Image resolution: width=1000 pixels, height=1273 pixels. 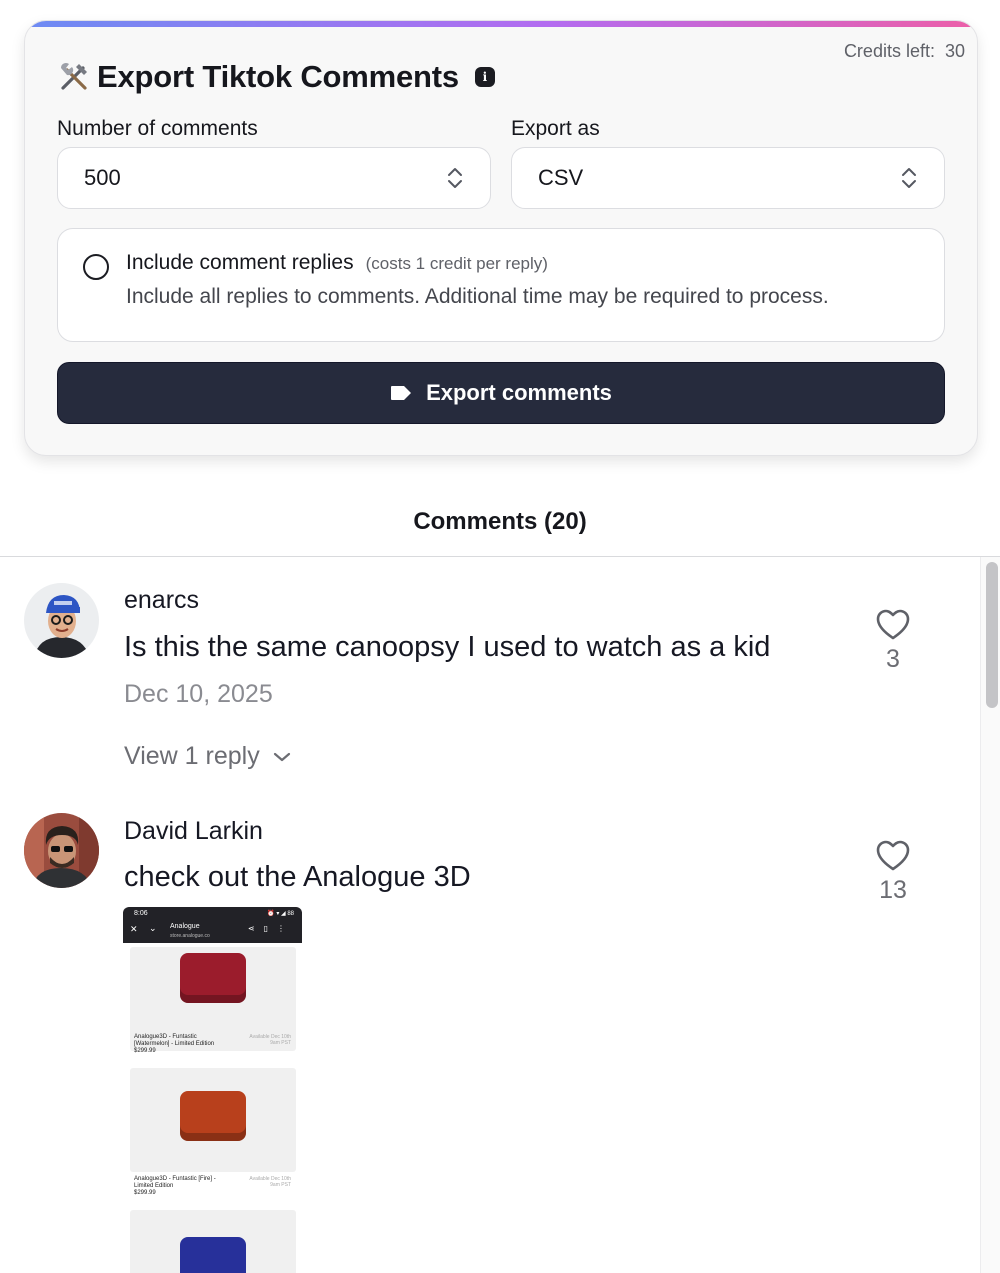 What do you see at coordinates (281, 756) in the screenshot?
I see `chevron-down-icon` at bounding box center [281, 756].